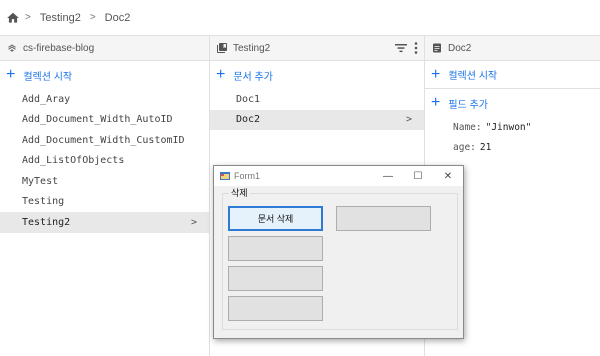 This screenshot has height=356, width=600. Describe the element at coordinates (460, 48) in the screenshot. I see `document-title: Doc2` at that location.